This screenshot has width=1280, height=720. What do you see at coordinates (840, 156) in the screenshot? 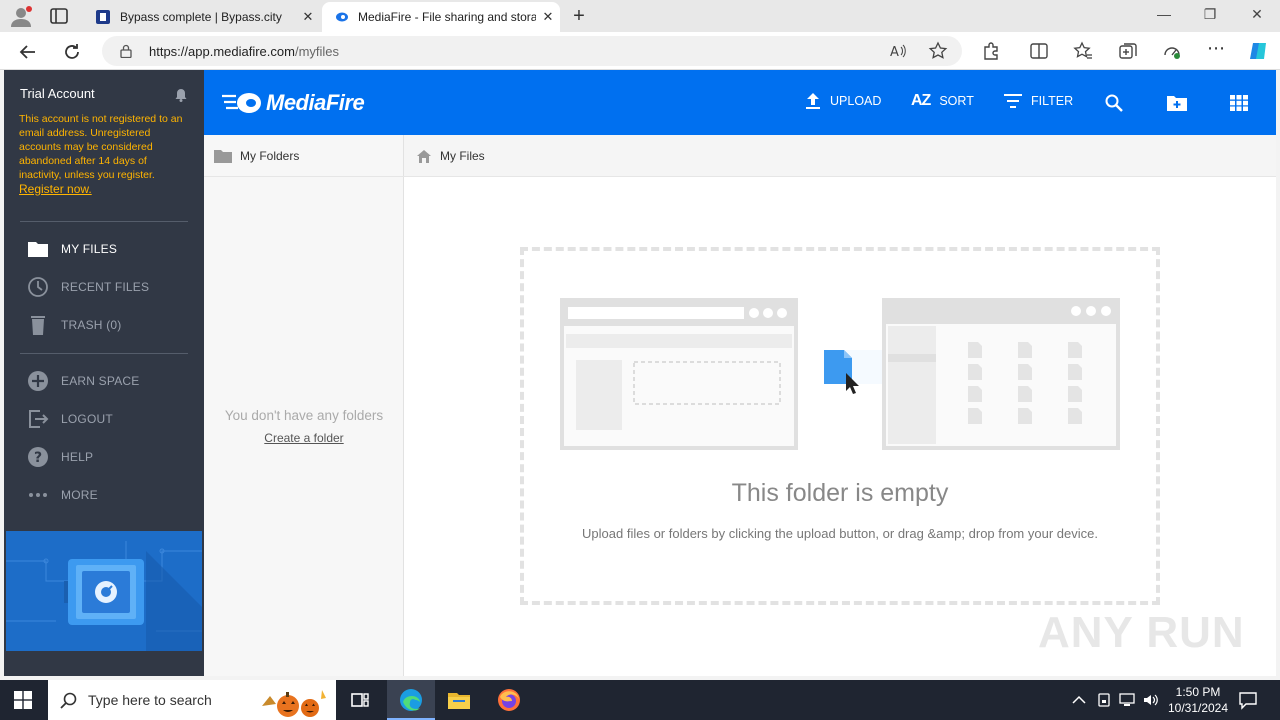
I see `breadcrumb: My Files` at bounding box center [840, 156].